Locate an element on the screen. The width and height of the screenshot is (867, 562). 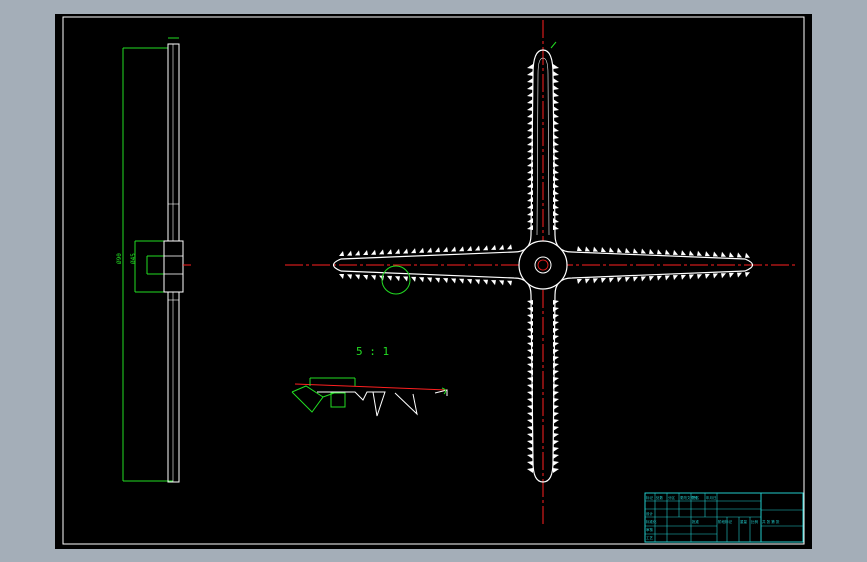
title-block-cell: 年月日 is located at coordinates (711, 497).